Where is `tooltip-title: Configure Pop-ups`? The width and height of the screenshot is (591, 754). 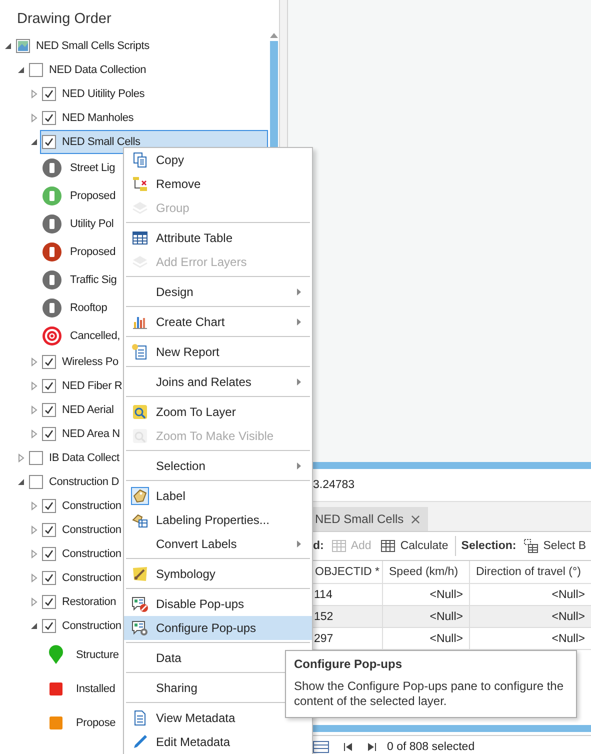 tooltip-title: Configure Pop-ups is located at coordinates (348, 664).